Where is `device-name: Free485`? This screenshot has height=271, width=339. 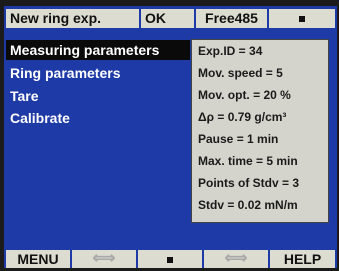 device-name: Free485 is located at coordinates (231, 18).